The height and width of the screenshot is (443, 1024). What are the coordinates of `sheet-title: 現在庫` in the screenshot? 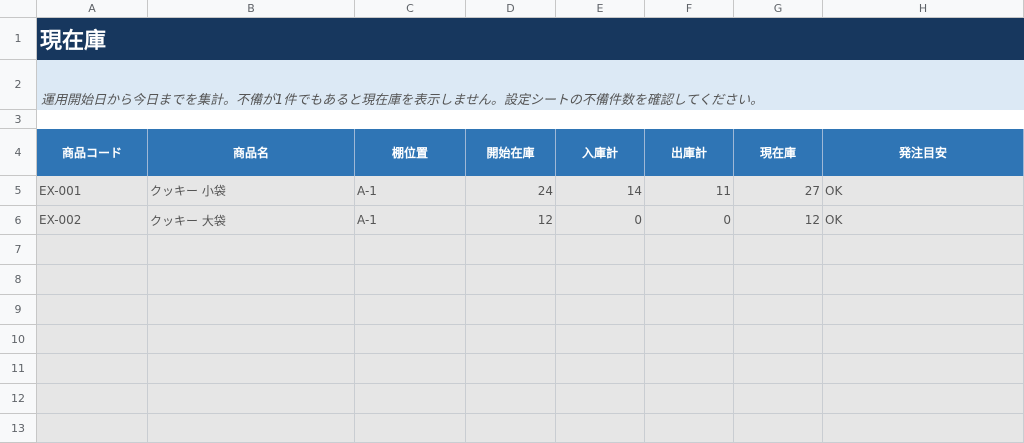 It's located at (530, 39).